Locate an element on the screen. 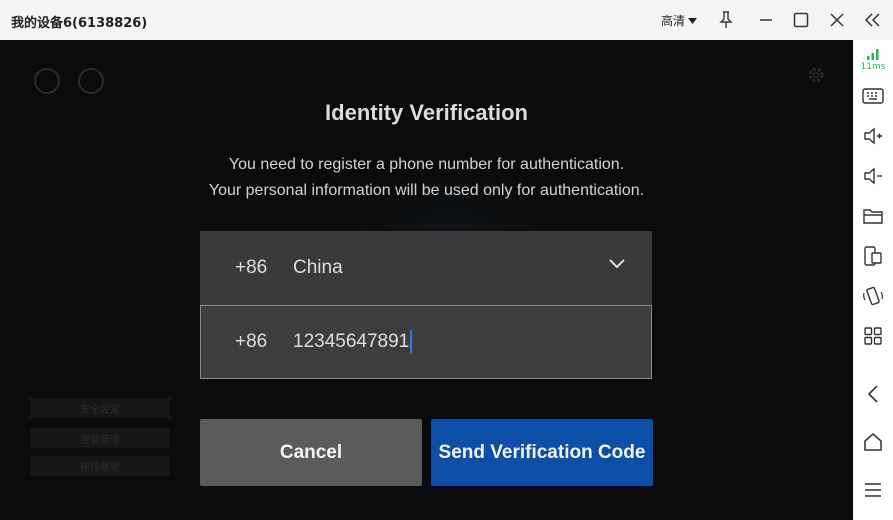 This screenshot has width=893, height=520. phone-value: 12345647891 is located at coordinates (351, 342).